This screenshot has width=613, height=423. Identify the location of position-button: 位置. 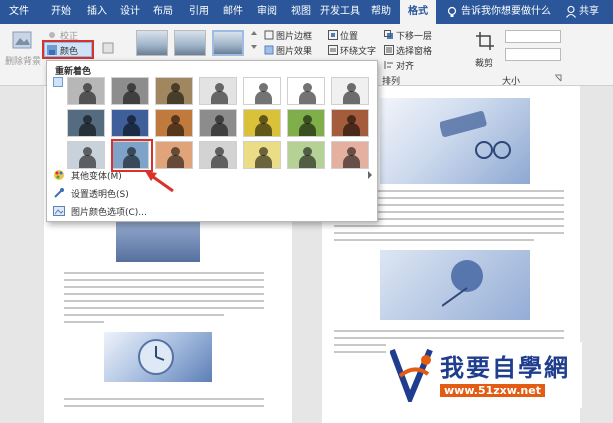
(351, 34).